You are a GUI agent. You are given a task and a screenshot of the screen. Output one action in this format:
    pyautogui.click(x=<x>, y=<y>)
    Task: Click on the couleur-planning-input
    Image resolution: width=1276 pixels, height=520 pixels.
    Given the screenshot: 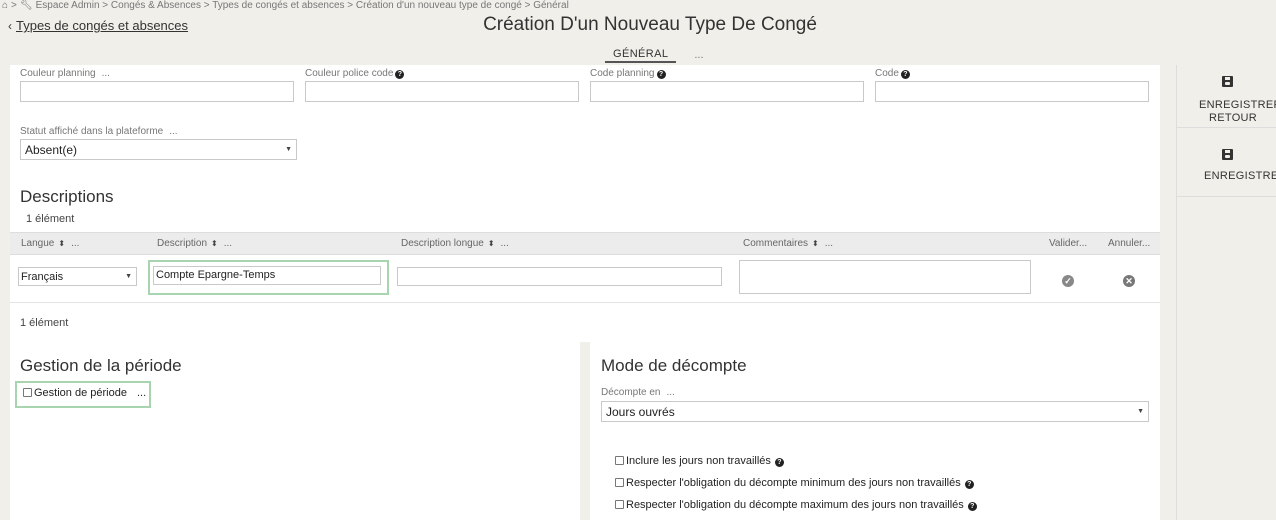 What is the action you would take?
    pyautogui.click(x=157, y=91)
    